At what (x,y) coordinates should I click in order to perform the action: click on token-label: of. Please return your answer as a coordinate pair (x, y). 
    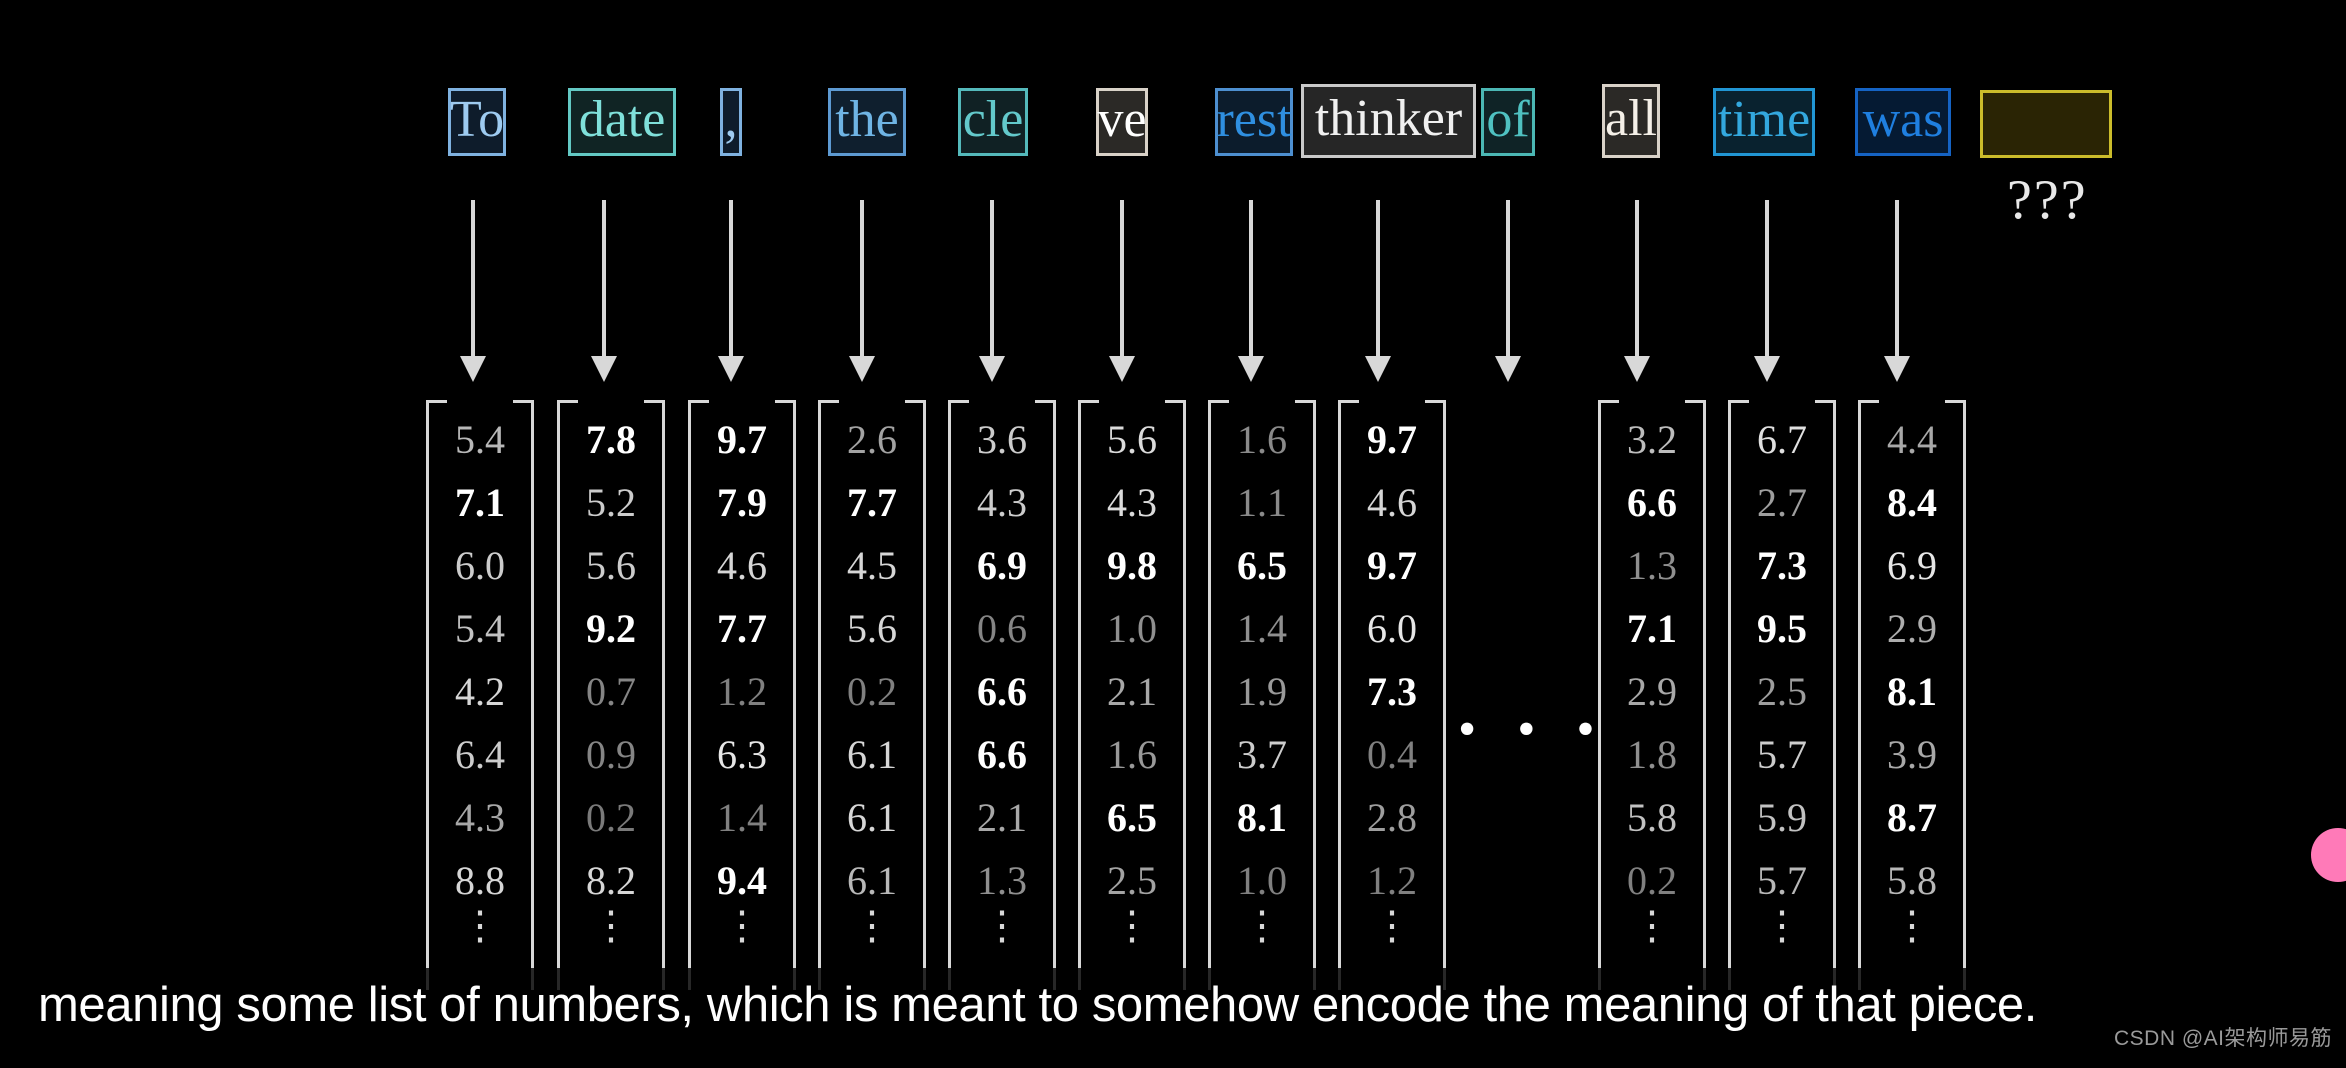
    Looking at the image, I should click on (1508, 119).